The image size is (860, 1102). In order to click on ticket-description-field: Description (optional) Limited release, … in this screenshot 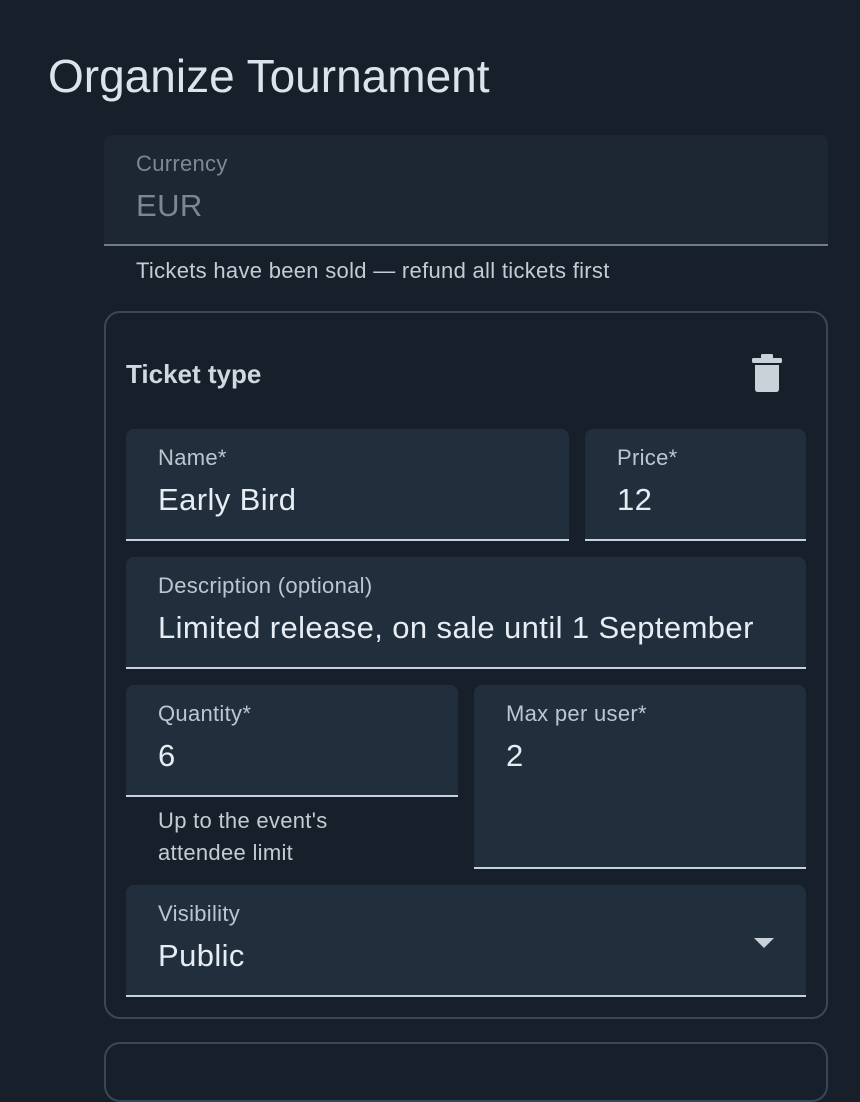, I will do `click(466, 613)`.